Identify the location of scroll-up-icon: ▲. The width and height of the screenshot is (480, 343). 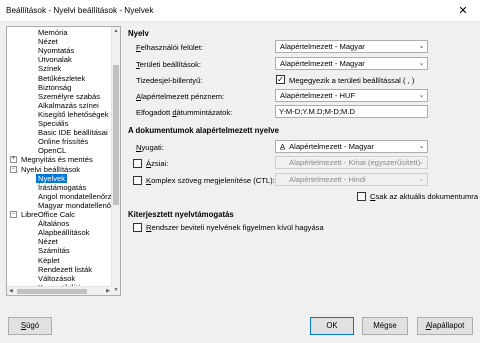
(116, 31).